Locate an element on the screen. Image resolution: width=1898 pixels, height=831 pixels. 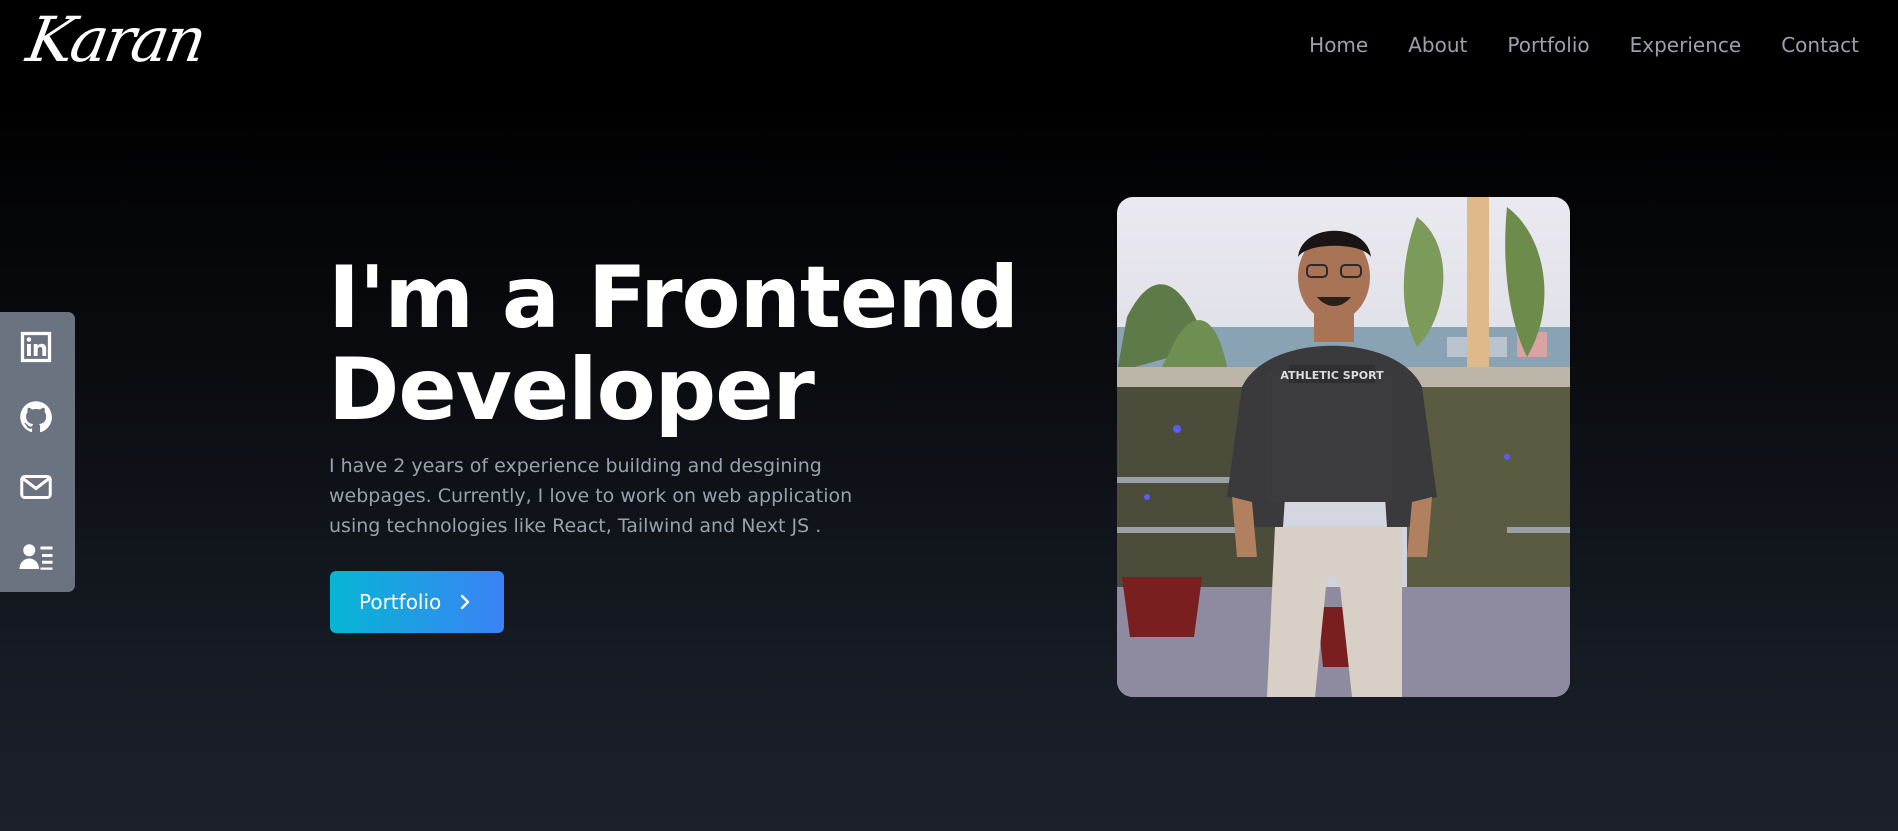
shirt-text: ATHLETIC SPORT is located at coordinates (1332, 375).